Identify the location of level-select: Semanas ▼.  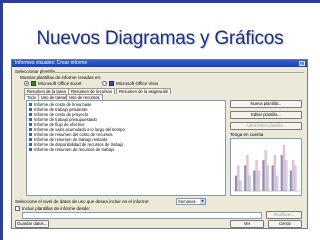
(191, 201).